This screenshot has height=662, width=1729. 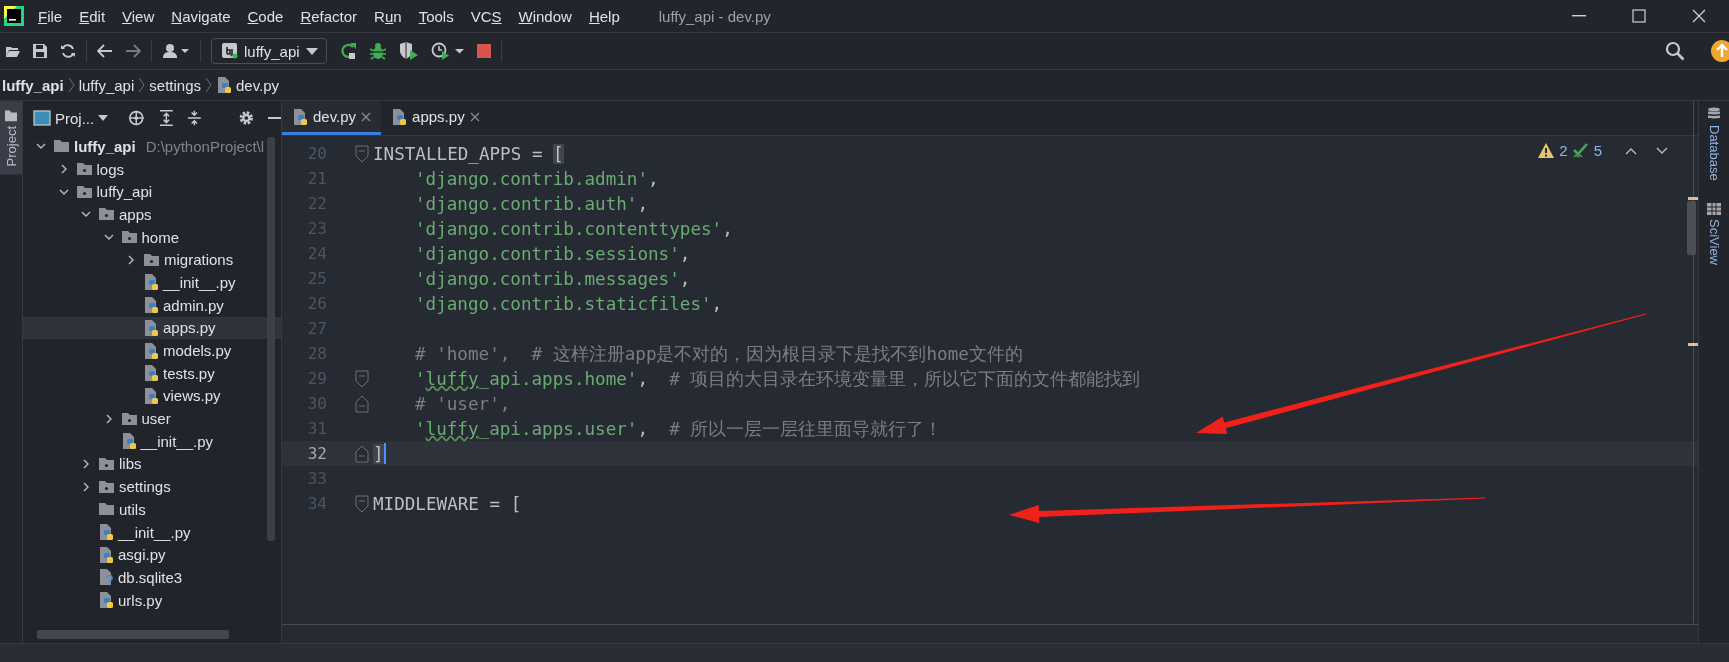 I want to click on tree-item: admin.py, so click(x=152, y=305).